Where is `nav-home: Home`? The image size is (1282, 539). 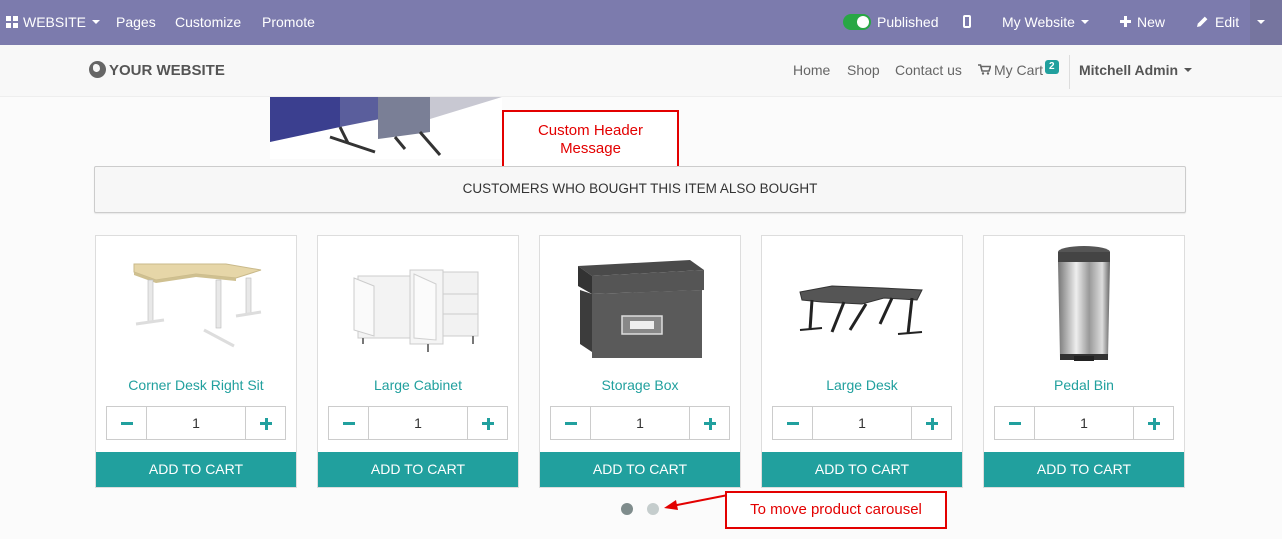
nav-home: Home is located at coordinates (811, 70).